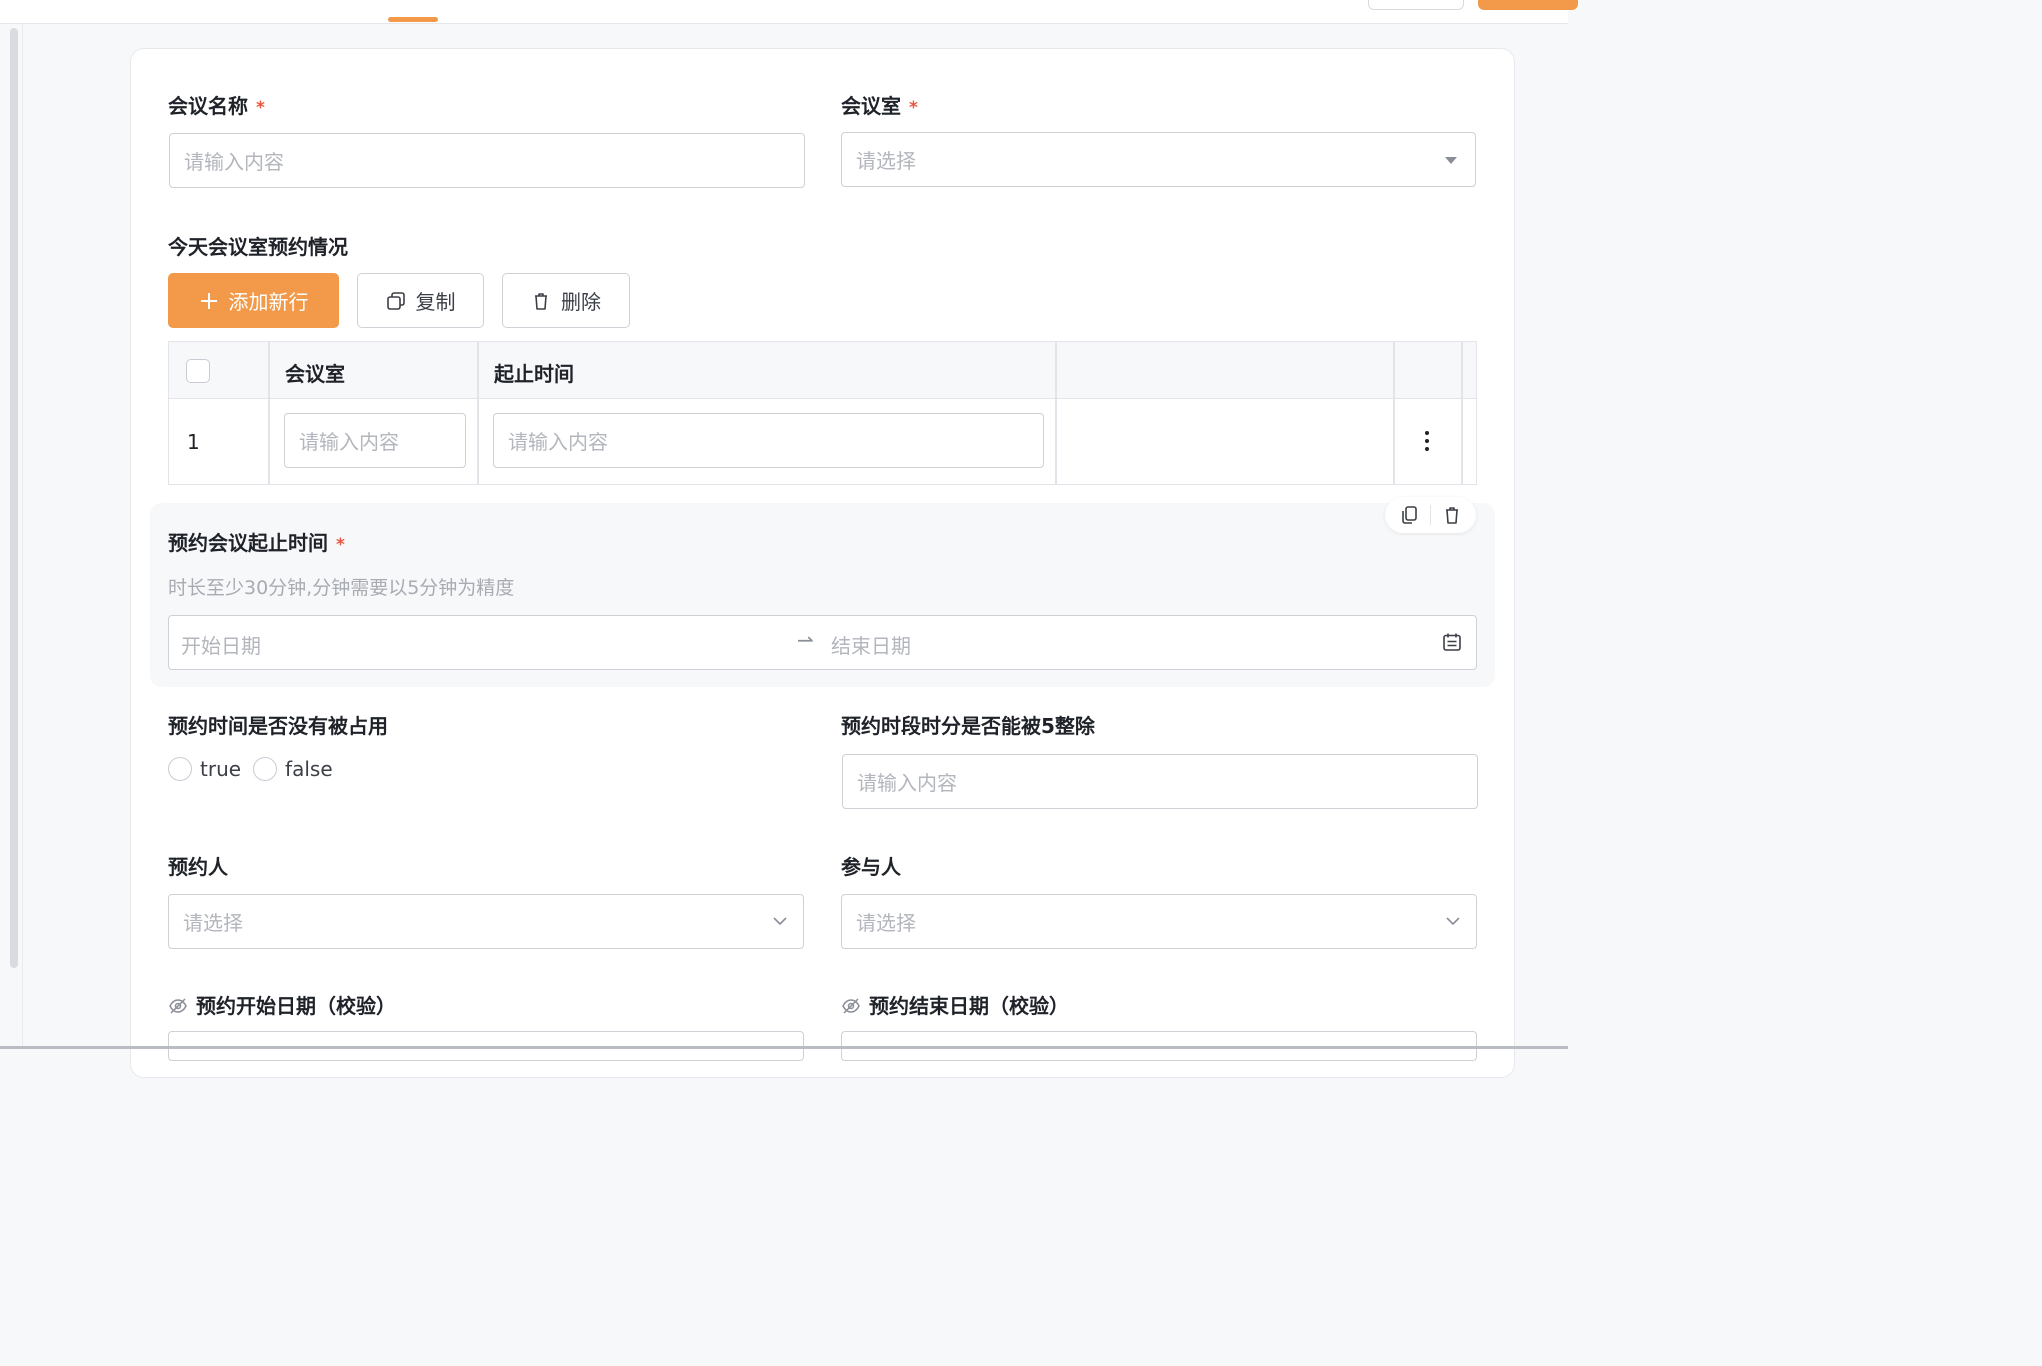  Describe the element at coordinates (879, 106) in the screenshot. I see `meeting-room-label: 会议室 *` at that location.